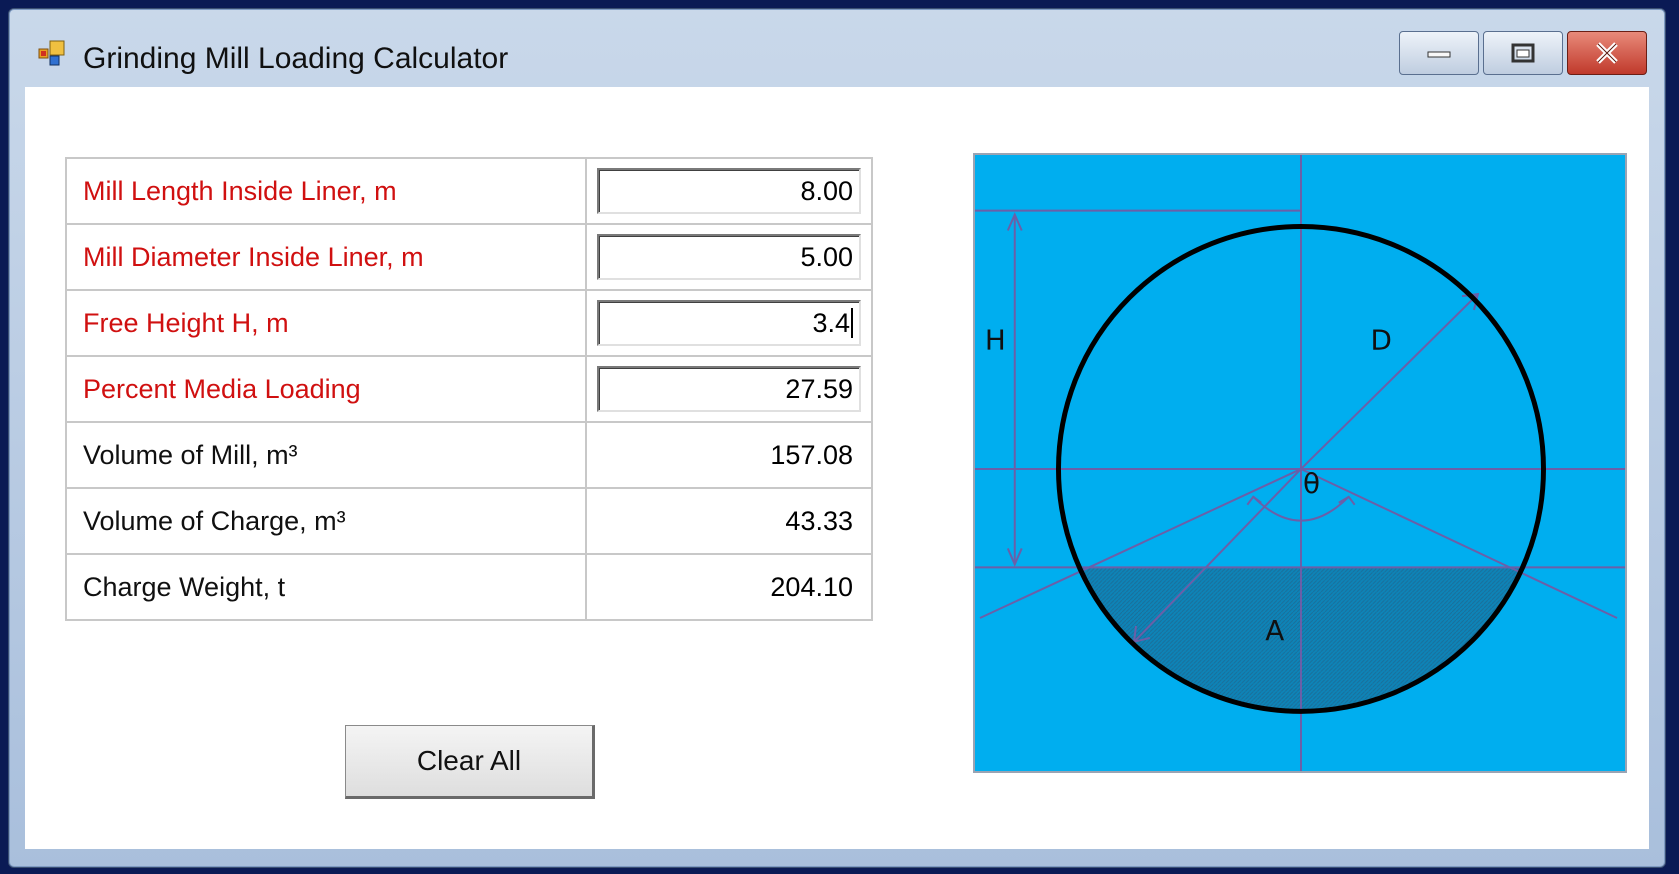 The image size is (1679, 874). Describe the element at coordinates (51, 53) in the screenshot. I see `app-icon` at that location.